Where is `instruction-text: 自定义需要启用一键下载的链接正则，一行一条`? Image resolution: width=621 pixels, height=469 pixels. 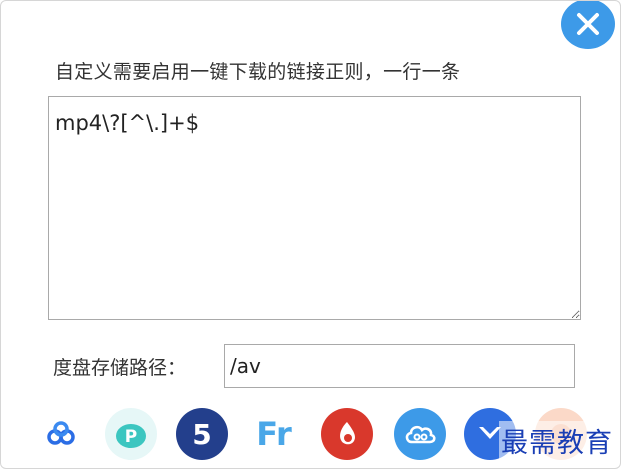 instruction-text: 自定义需要启用一键下载的链接正则，一行一条 is located at coordinates (258, 72).